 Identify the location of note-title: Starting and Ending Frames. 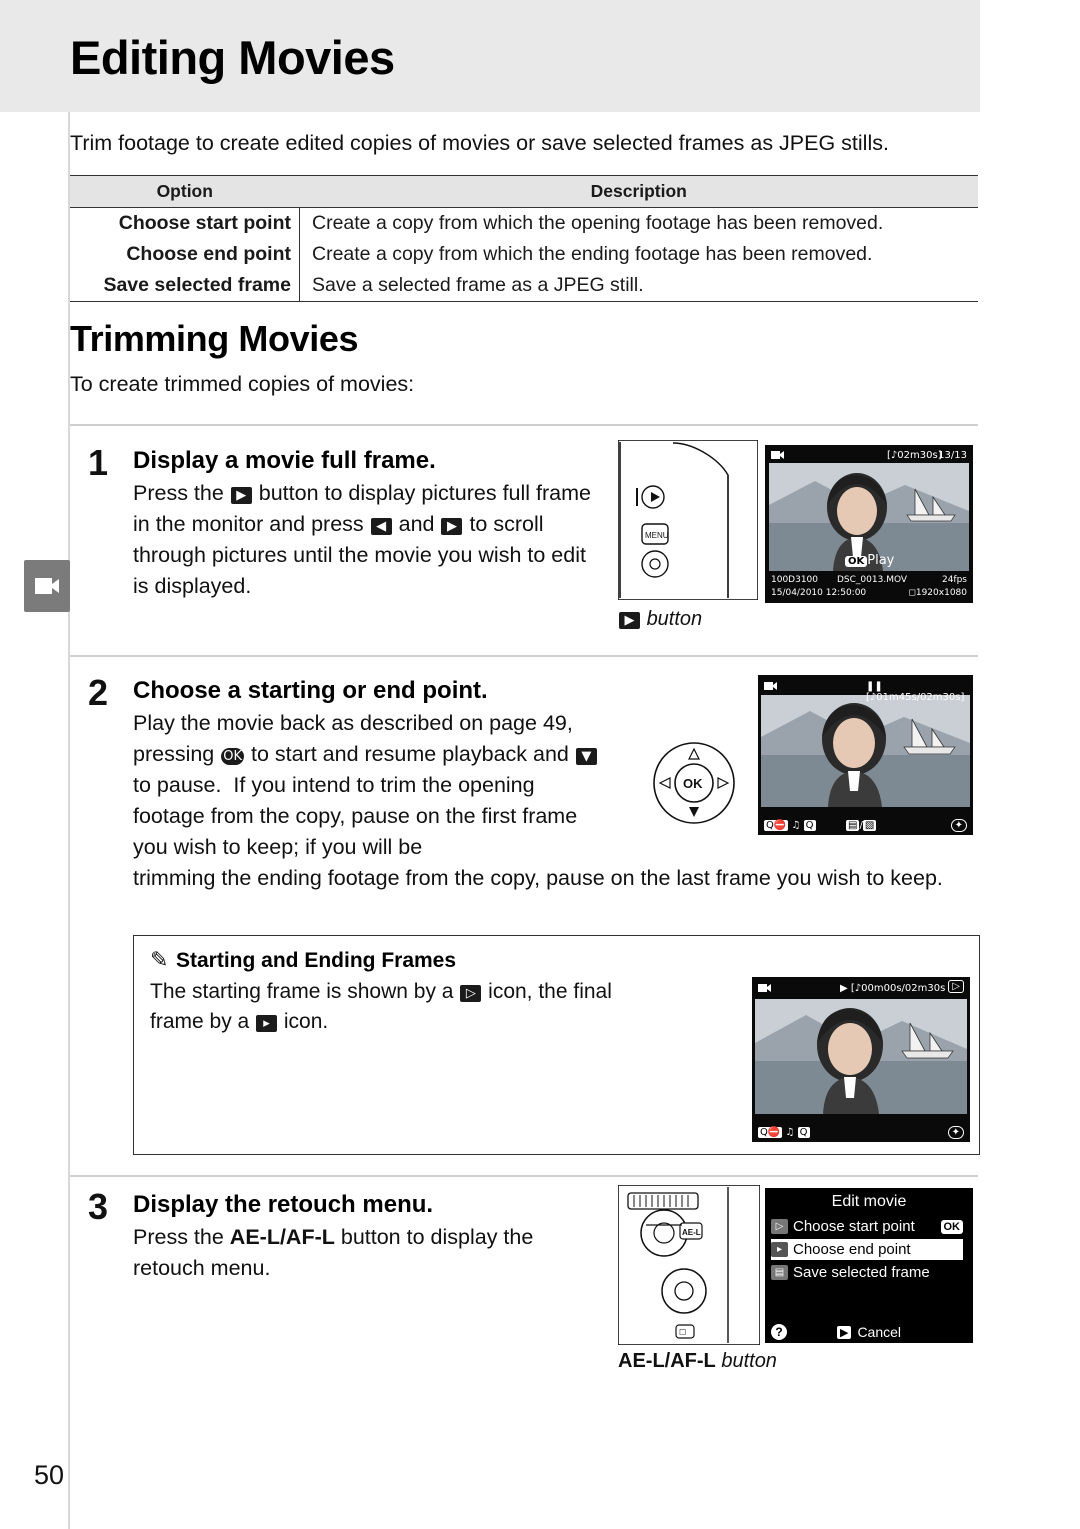
(316, 960).